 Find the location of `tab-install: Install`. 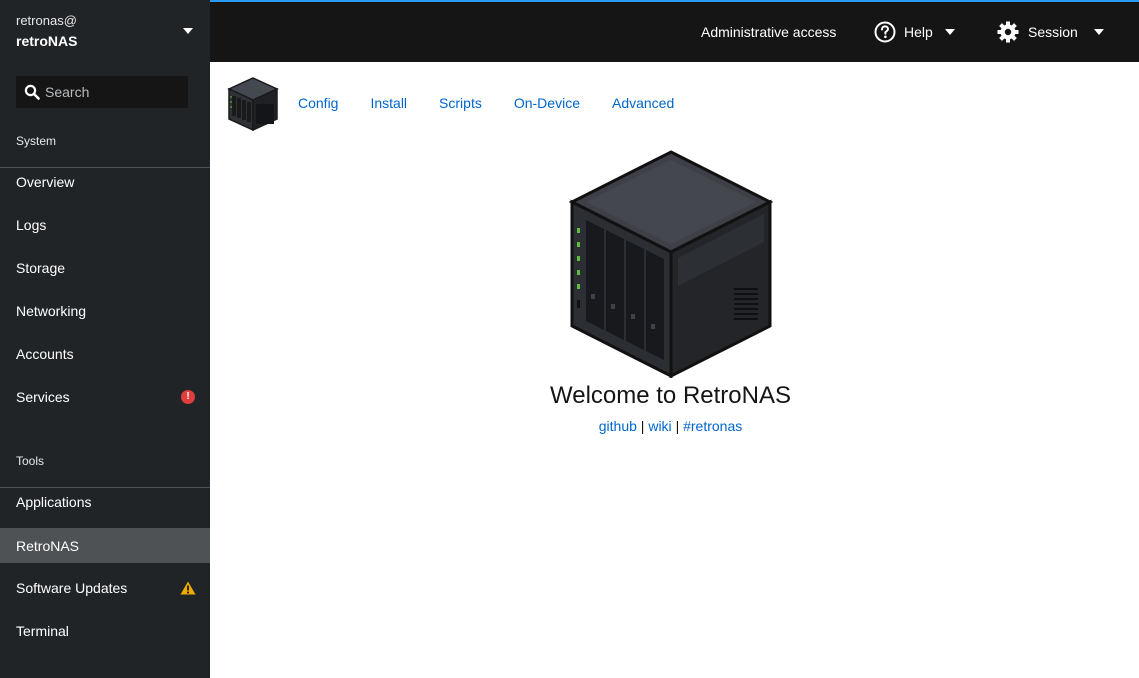

tab-install: Install is located at coordinates (388, 103).